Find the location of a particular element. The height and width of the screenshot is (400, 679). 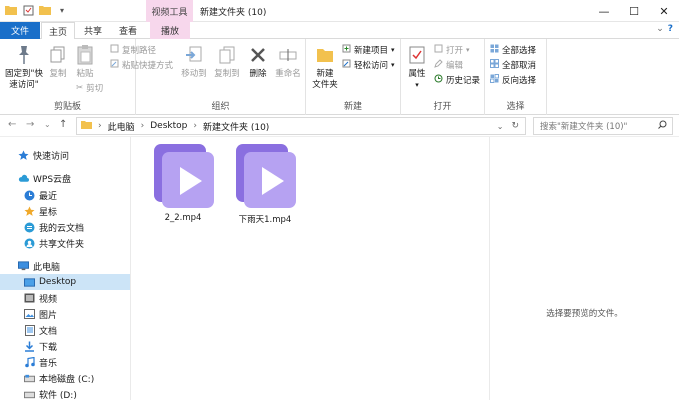

open-group-label: 打开 is located at coordinates (442, 107).